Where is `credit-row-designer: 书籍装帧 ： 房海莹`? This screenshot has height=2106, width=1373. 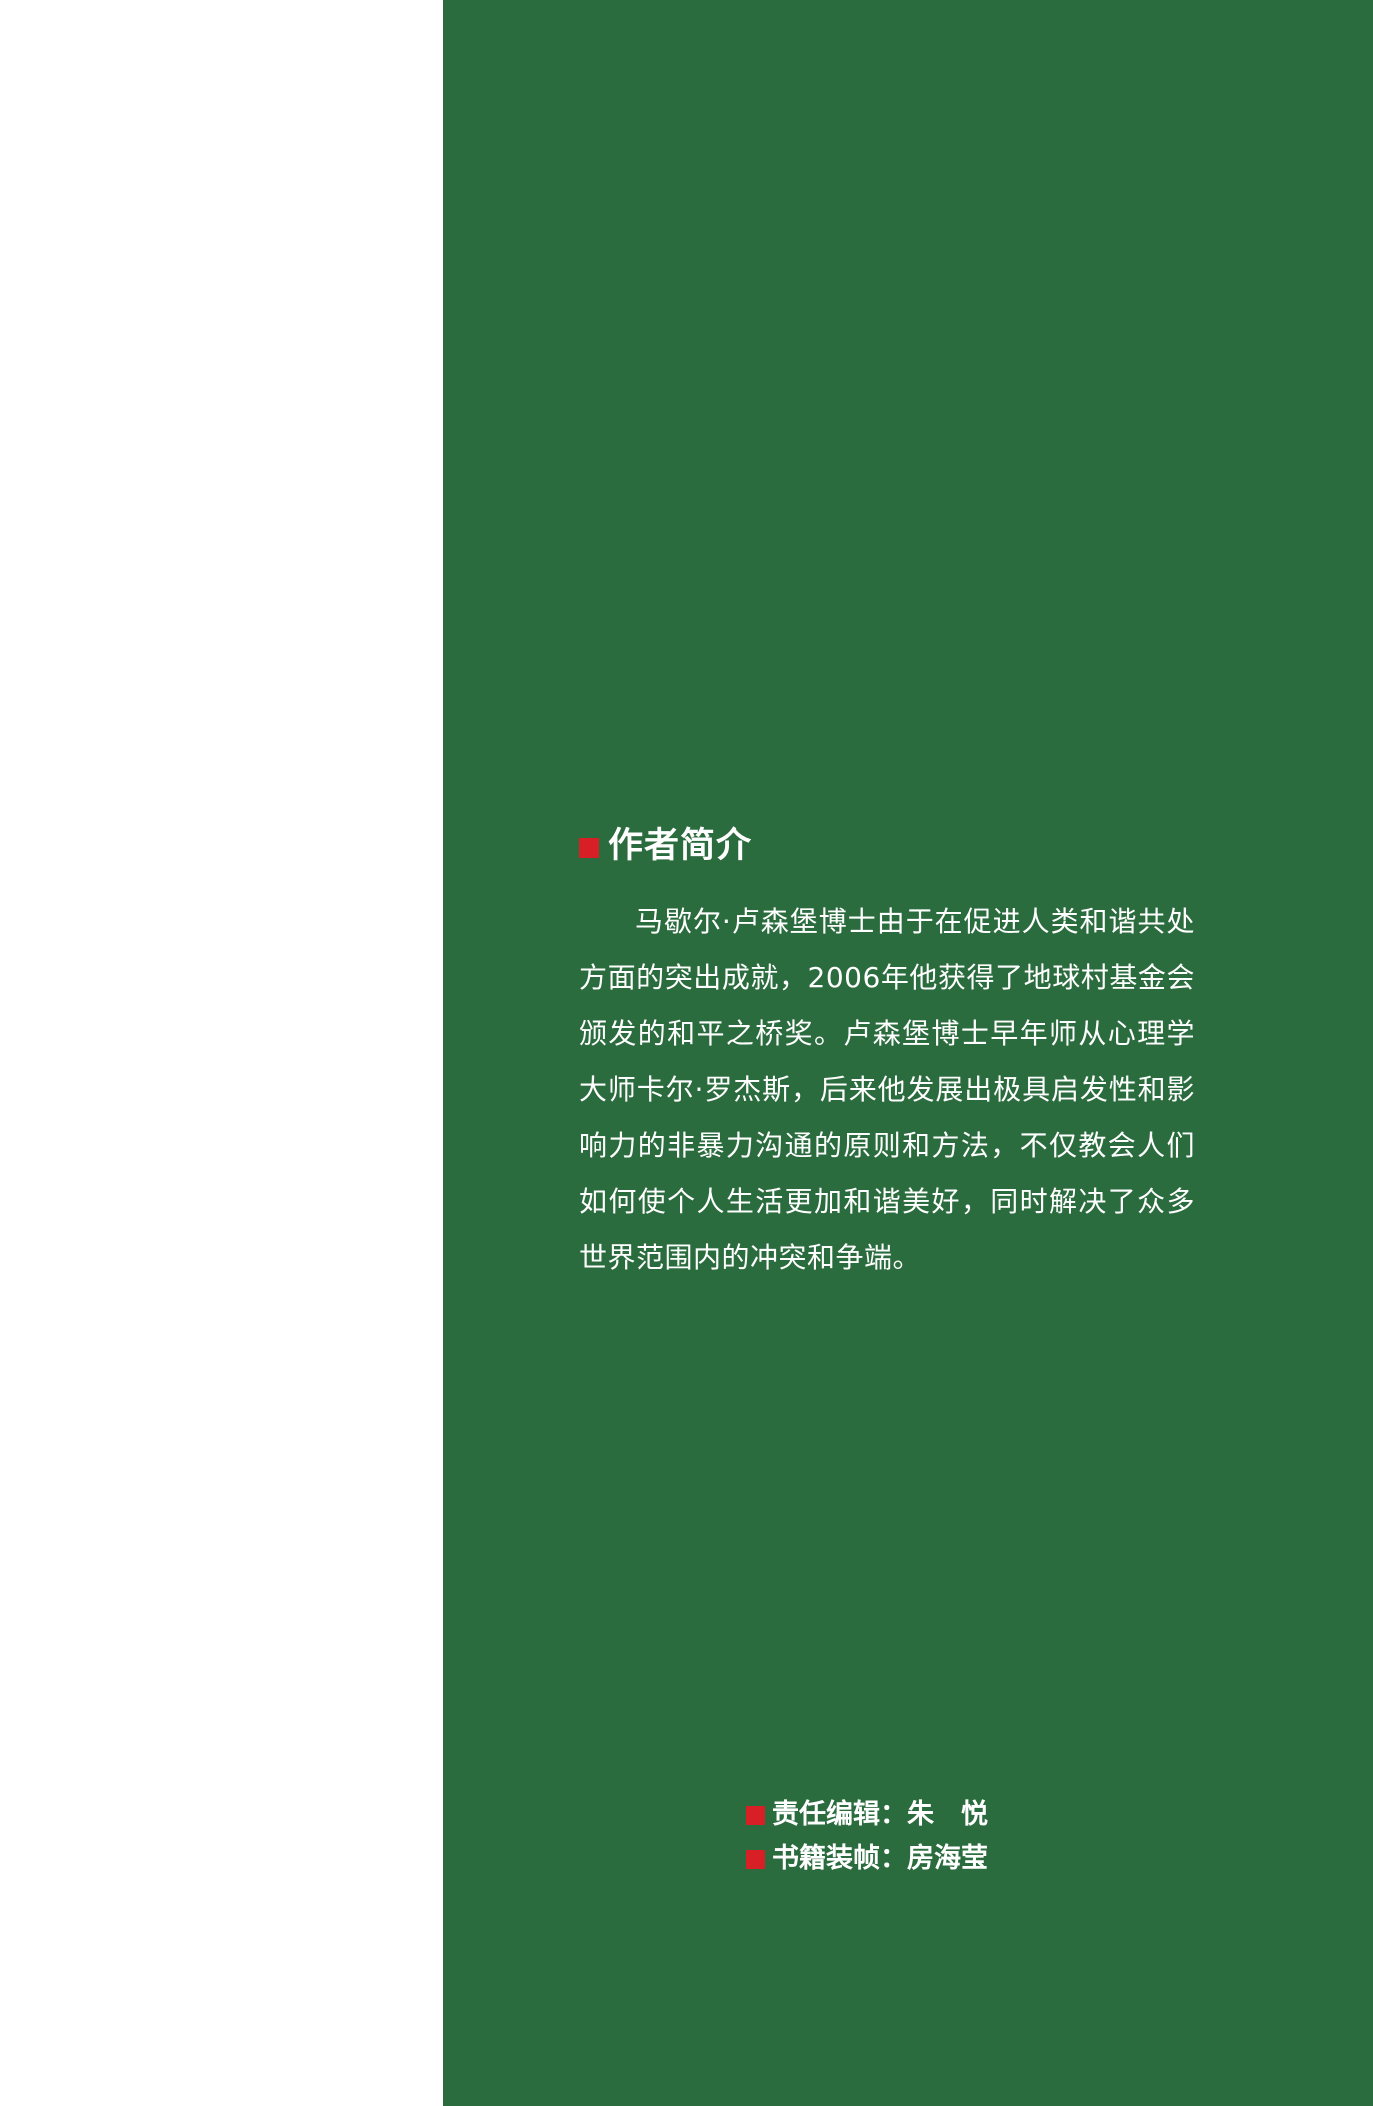
credit-row-designer: 书籍装帧 ： 房海莹 is located at coordinates (876, 1859).